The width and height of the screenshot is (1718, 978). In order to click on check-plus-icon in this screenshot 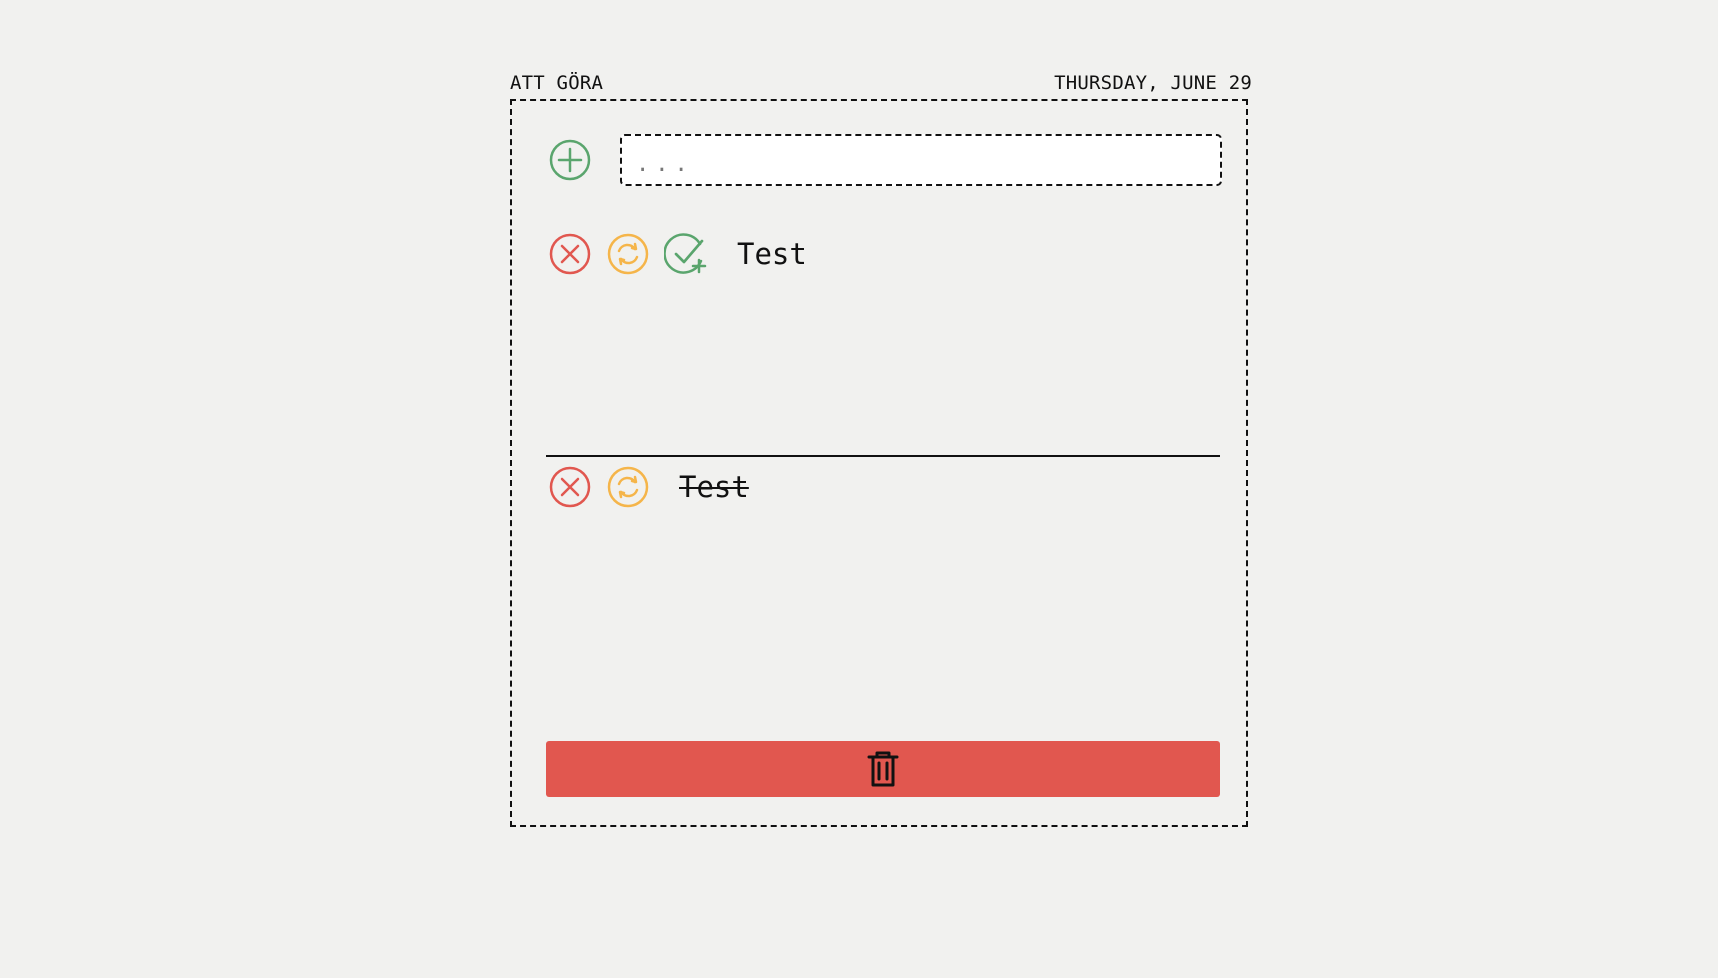, I will do `click(685, 253)`.